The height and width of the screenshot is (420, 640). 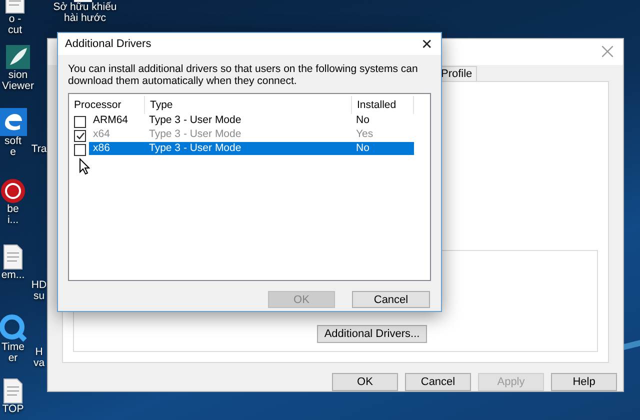 What do you see at coordinates (15, 19) in the screenshot?
I see `desktop-icon-label: o -` at bounding box center [15, 19].